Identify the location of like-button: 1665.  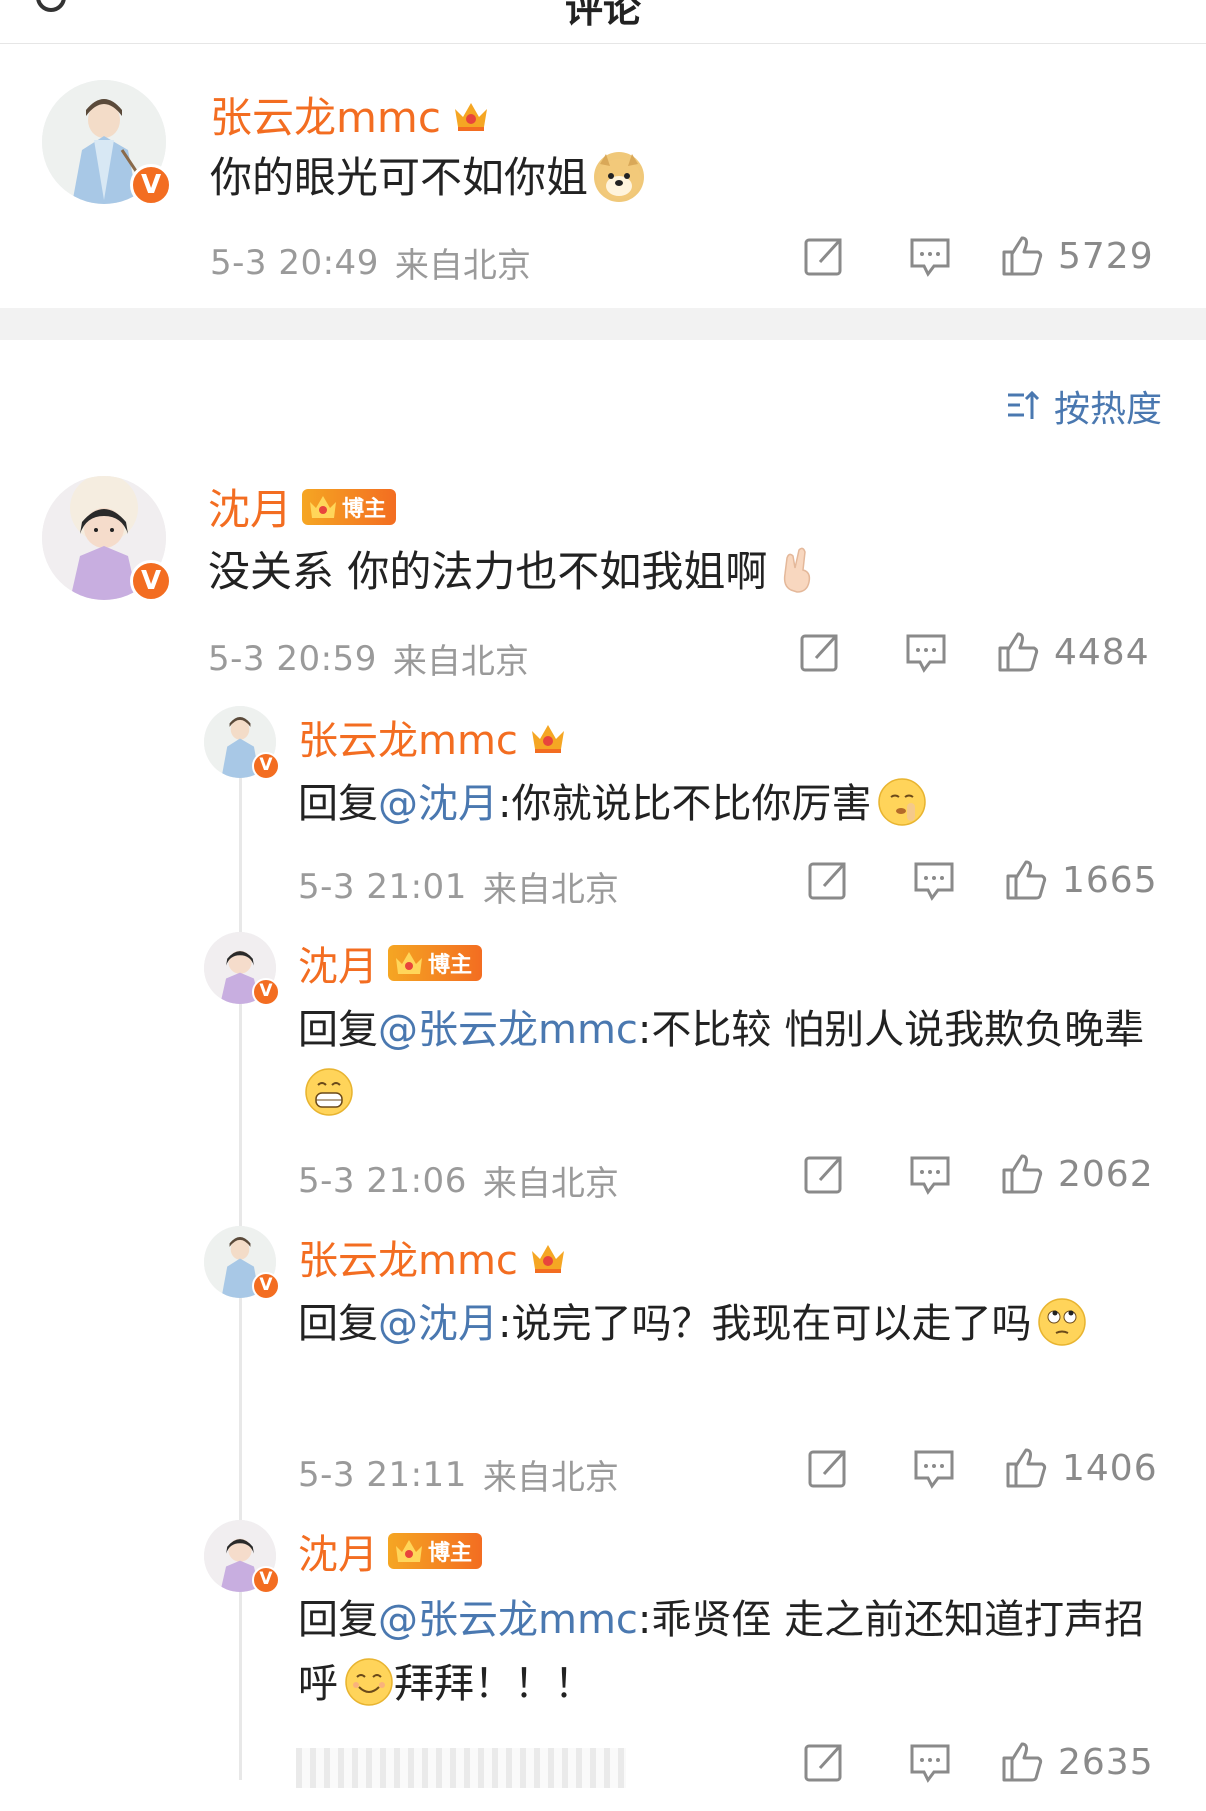
(1081, 880).